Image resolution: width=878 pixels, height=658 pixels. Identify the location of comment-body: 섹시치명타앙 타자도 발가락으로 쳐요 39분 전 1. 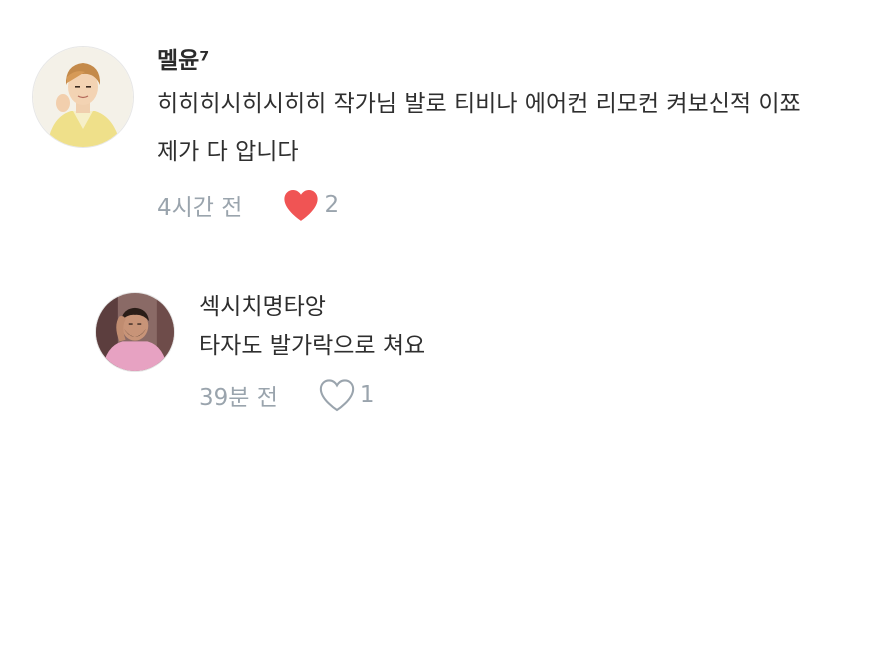
(312, 353).